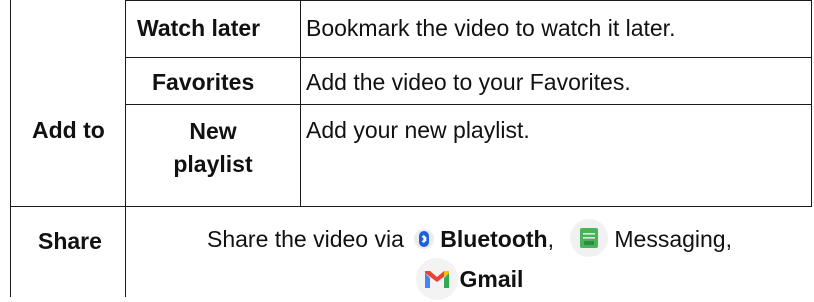 The height and width of the screenshot is (302, 814). I want to click on bluetooth-icon, so click(424, 239).